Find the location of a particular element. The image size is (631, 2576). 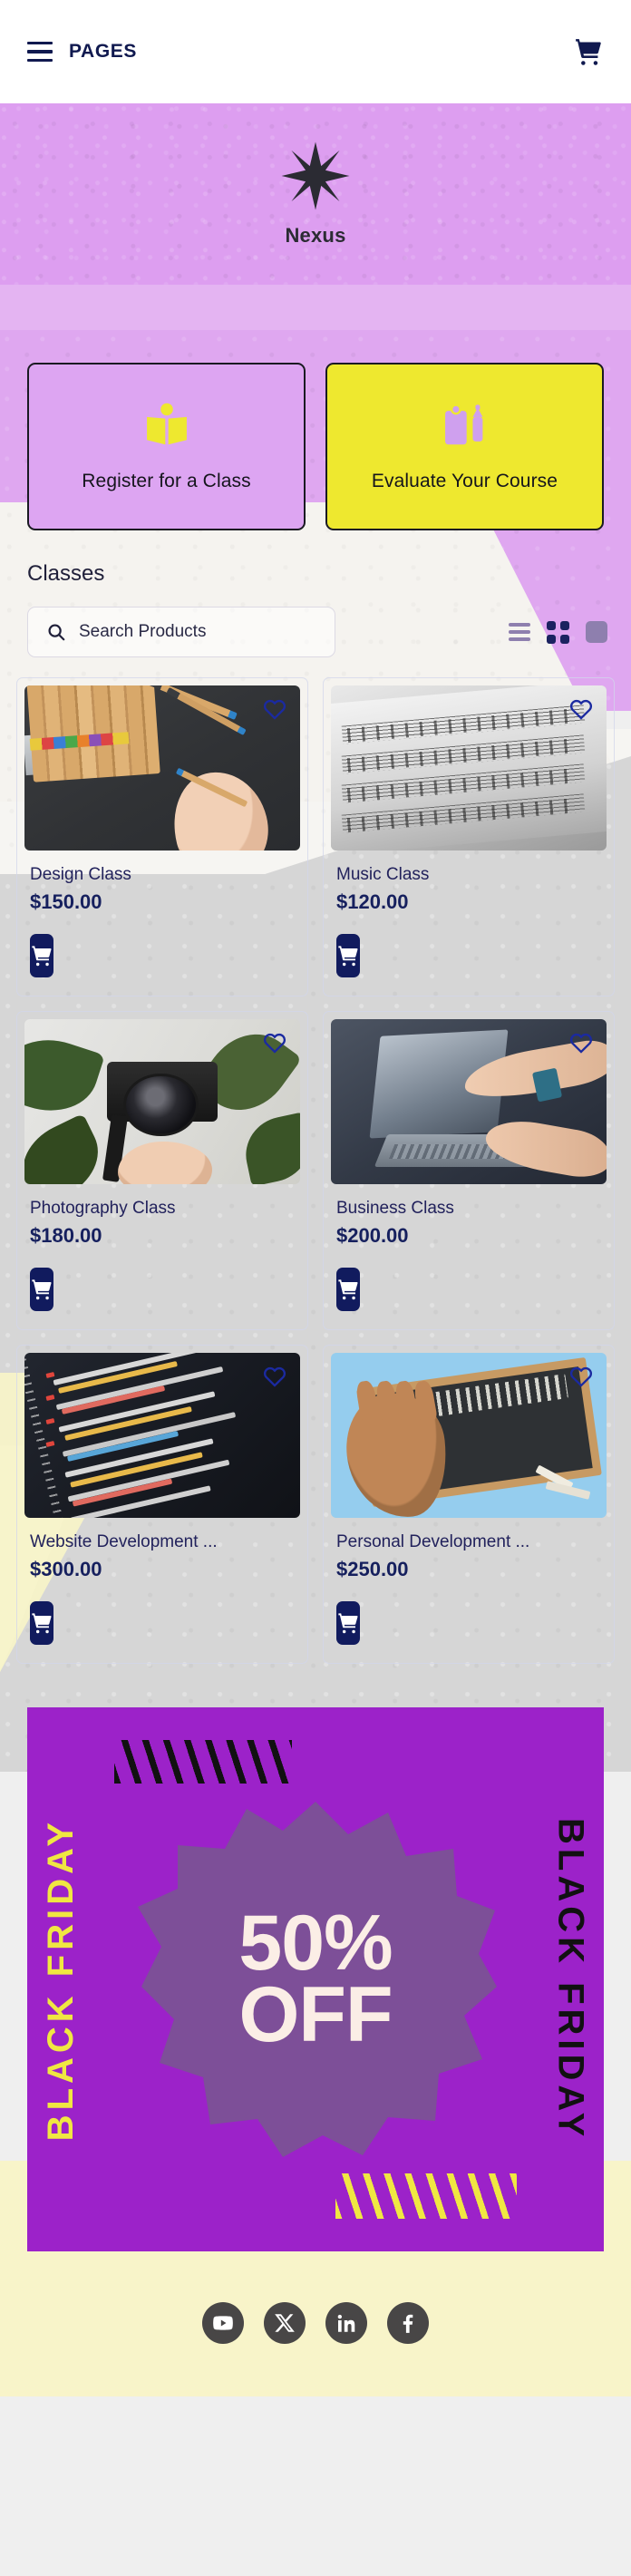

footer is located at coordinates (315, 2323).